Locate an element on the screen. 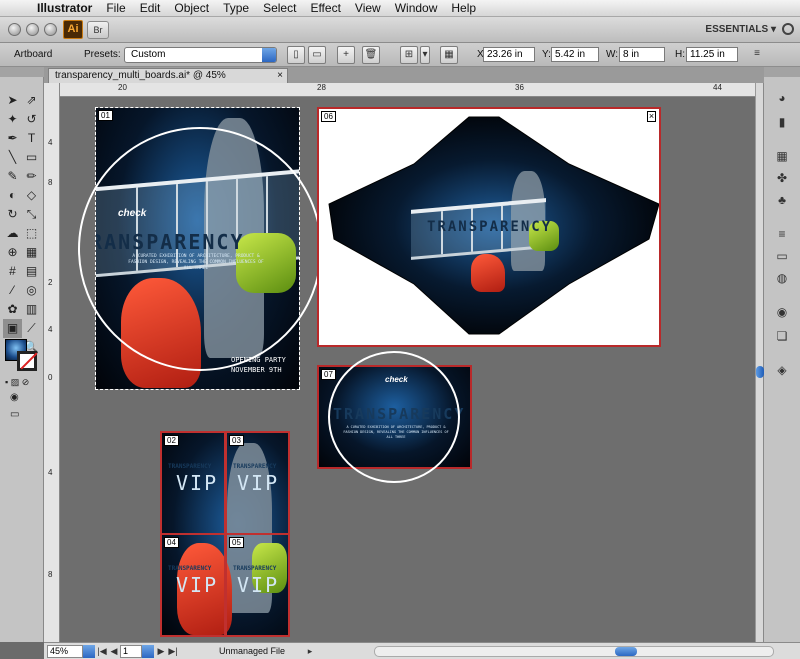  horizontal-scrollbar is located at coordinates (574, 651).